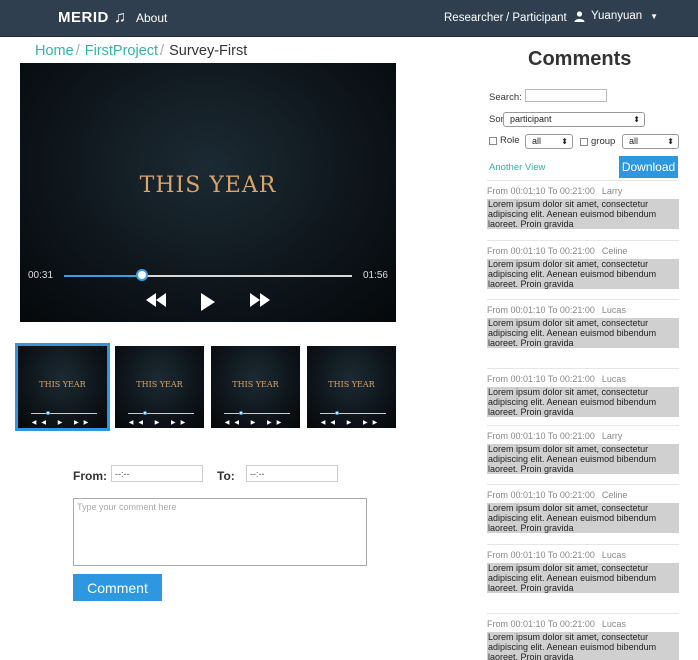 The image size is (698, 660). Describe the element at coordinates (117, 587) in the screenshot. I see `comment-button: Comment` at that location.